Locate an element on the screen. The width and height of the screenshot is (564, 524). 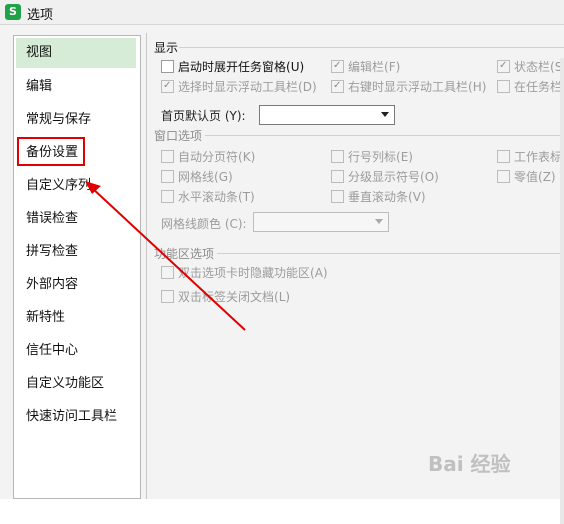
watermark-logo: Bai 经验 is located at coordinates (469, 464).